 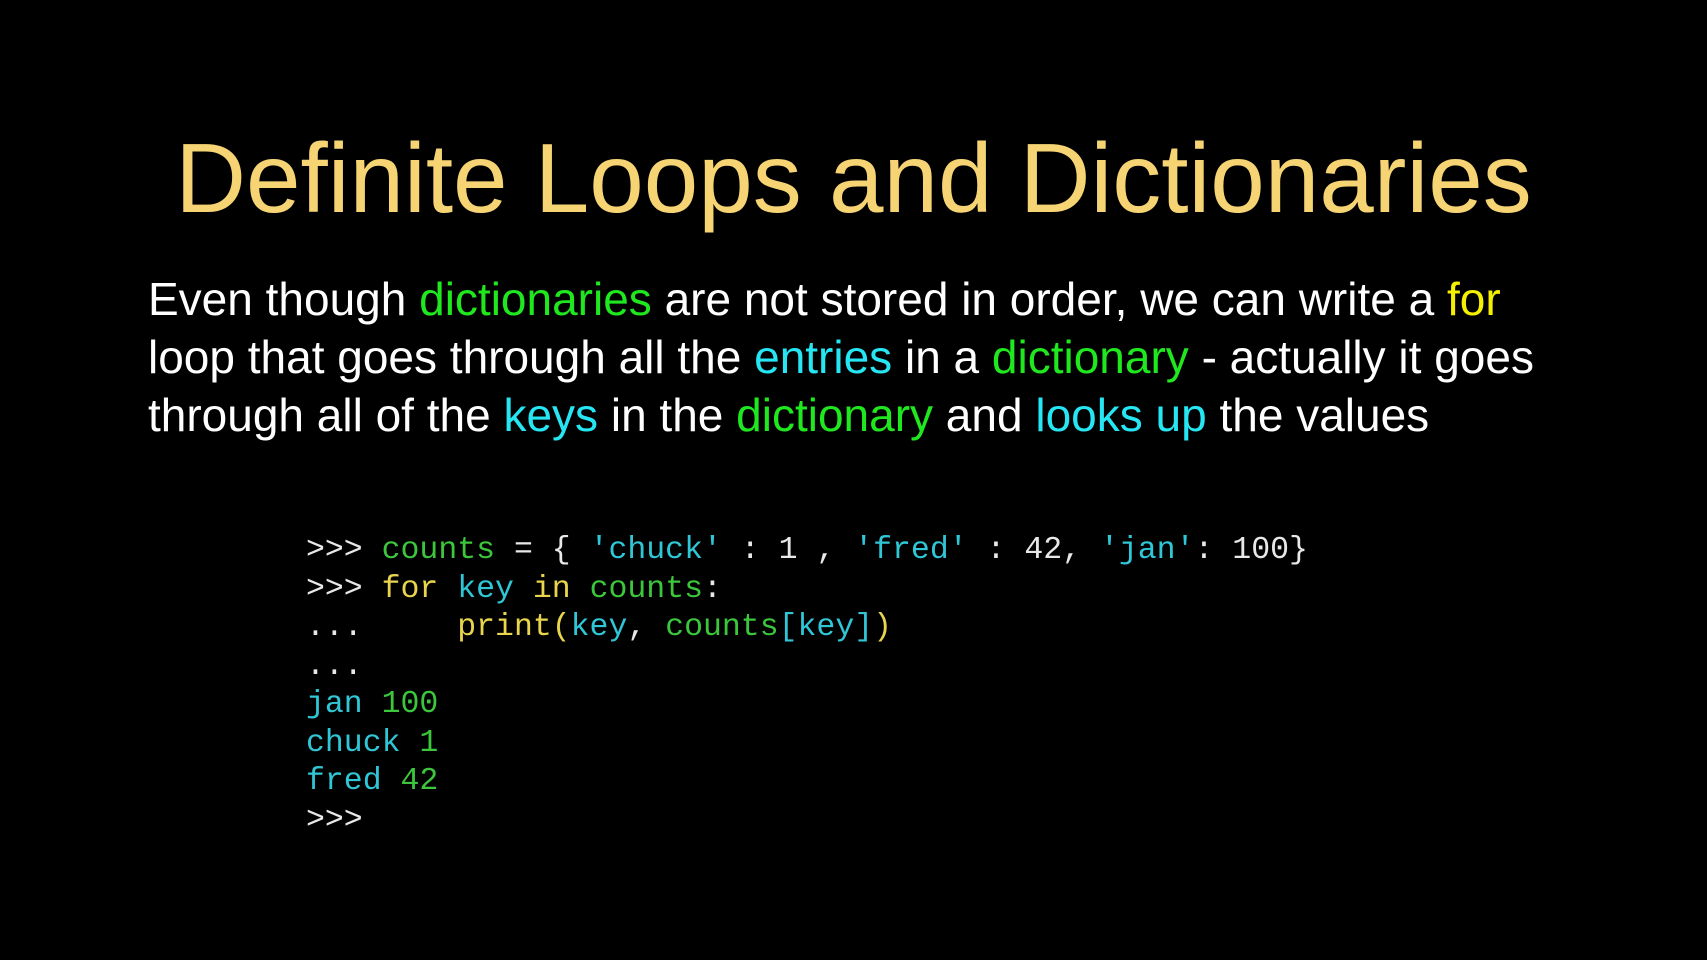 What do you see at coordinates (712, 589) in the screenshot?
I see `code-token: :` at bounding box center [712, 589].